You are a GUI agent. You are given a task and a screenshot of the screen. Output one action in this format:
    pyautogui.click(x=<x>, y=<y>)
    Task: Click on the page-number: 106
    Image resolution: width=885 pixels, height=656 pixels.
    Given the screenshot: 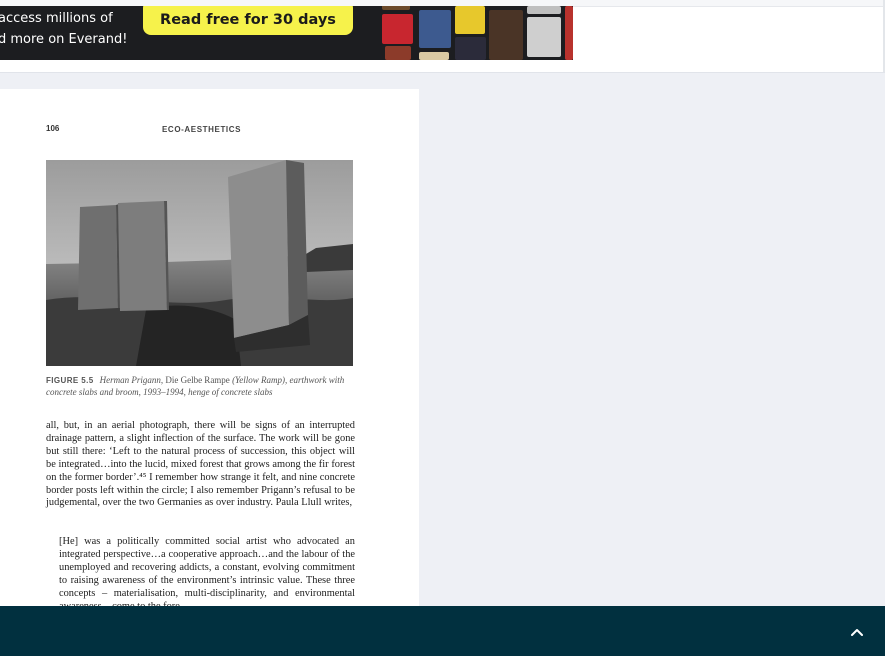 What is the action you would take?
    pyautogui.click(x=53, y=128)
    